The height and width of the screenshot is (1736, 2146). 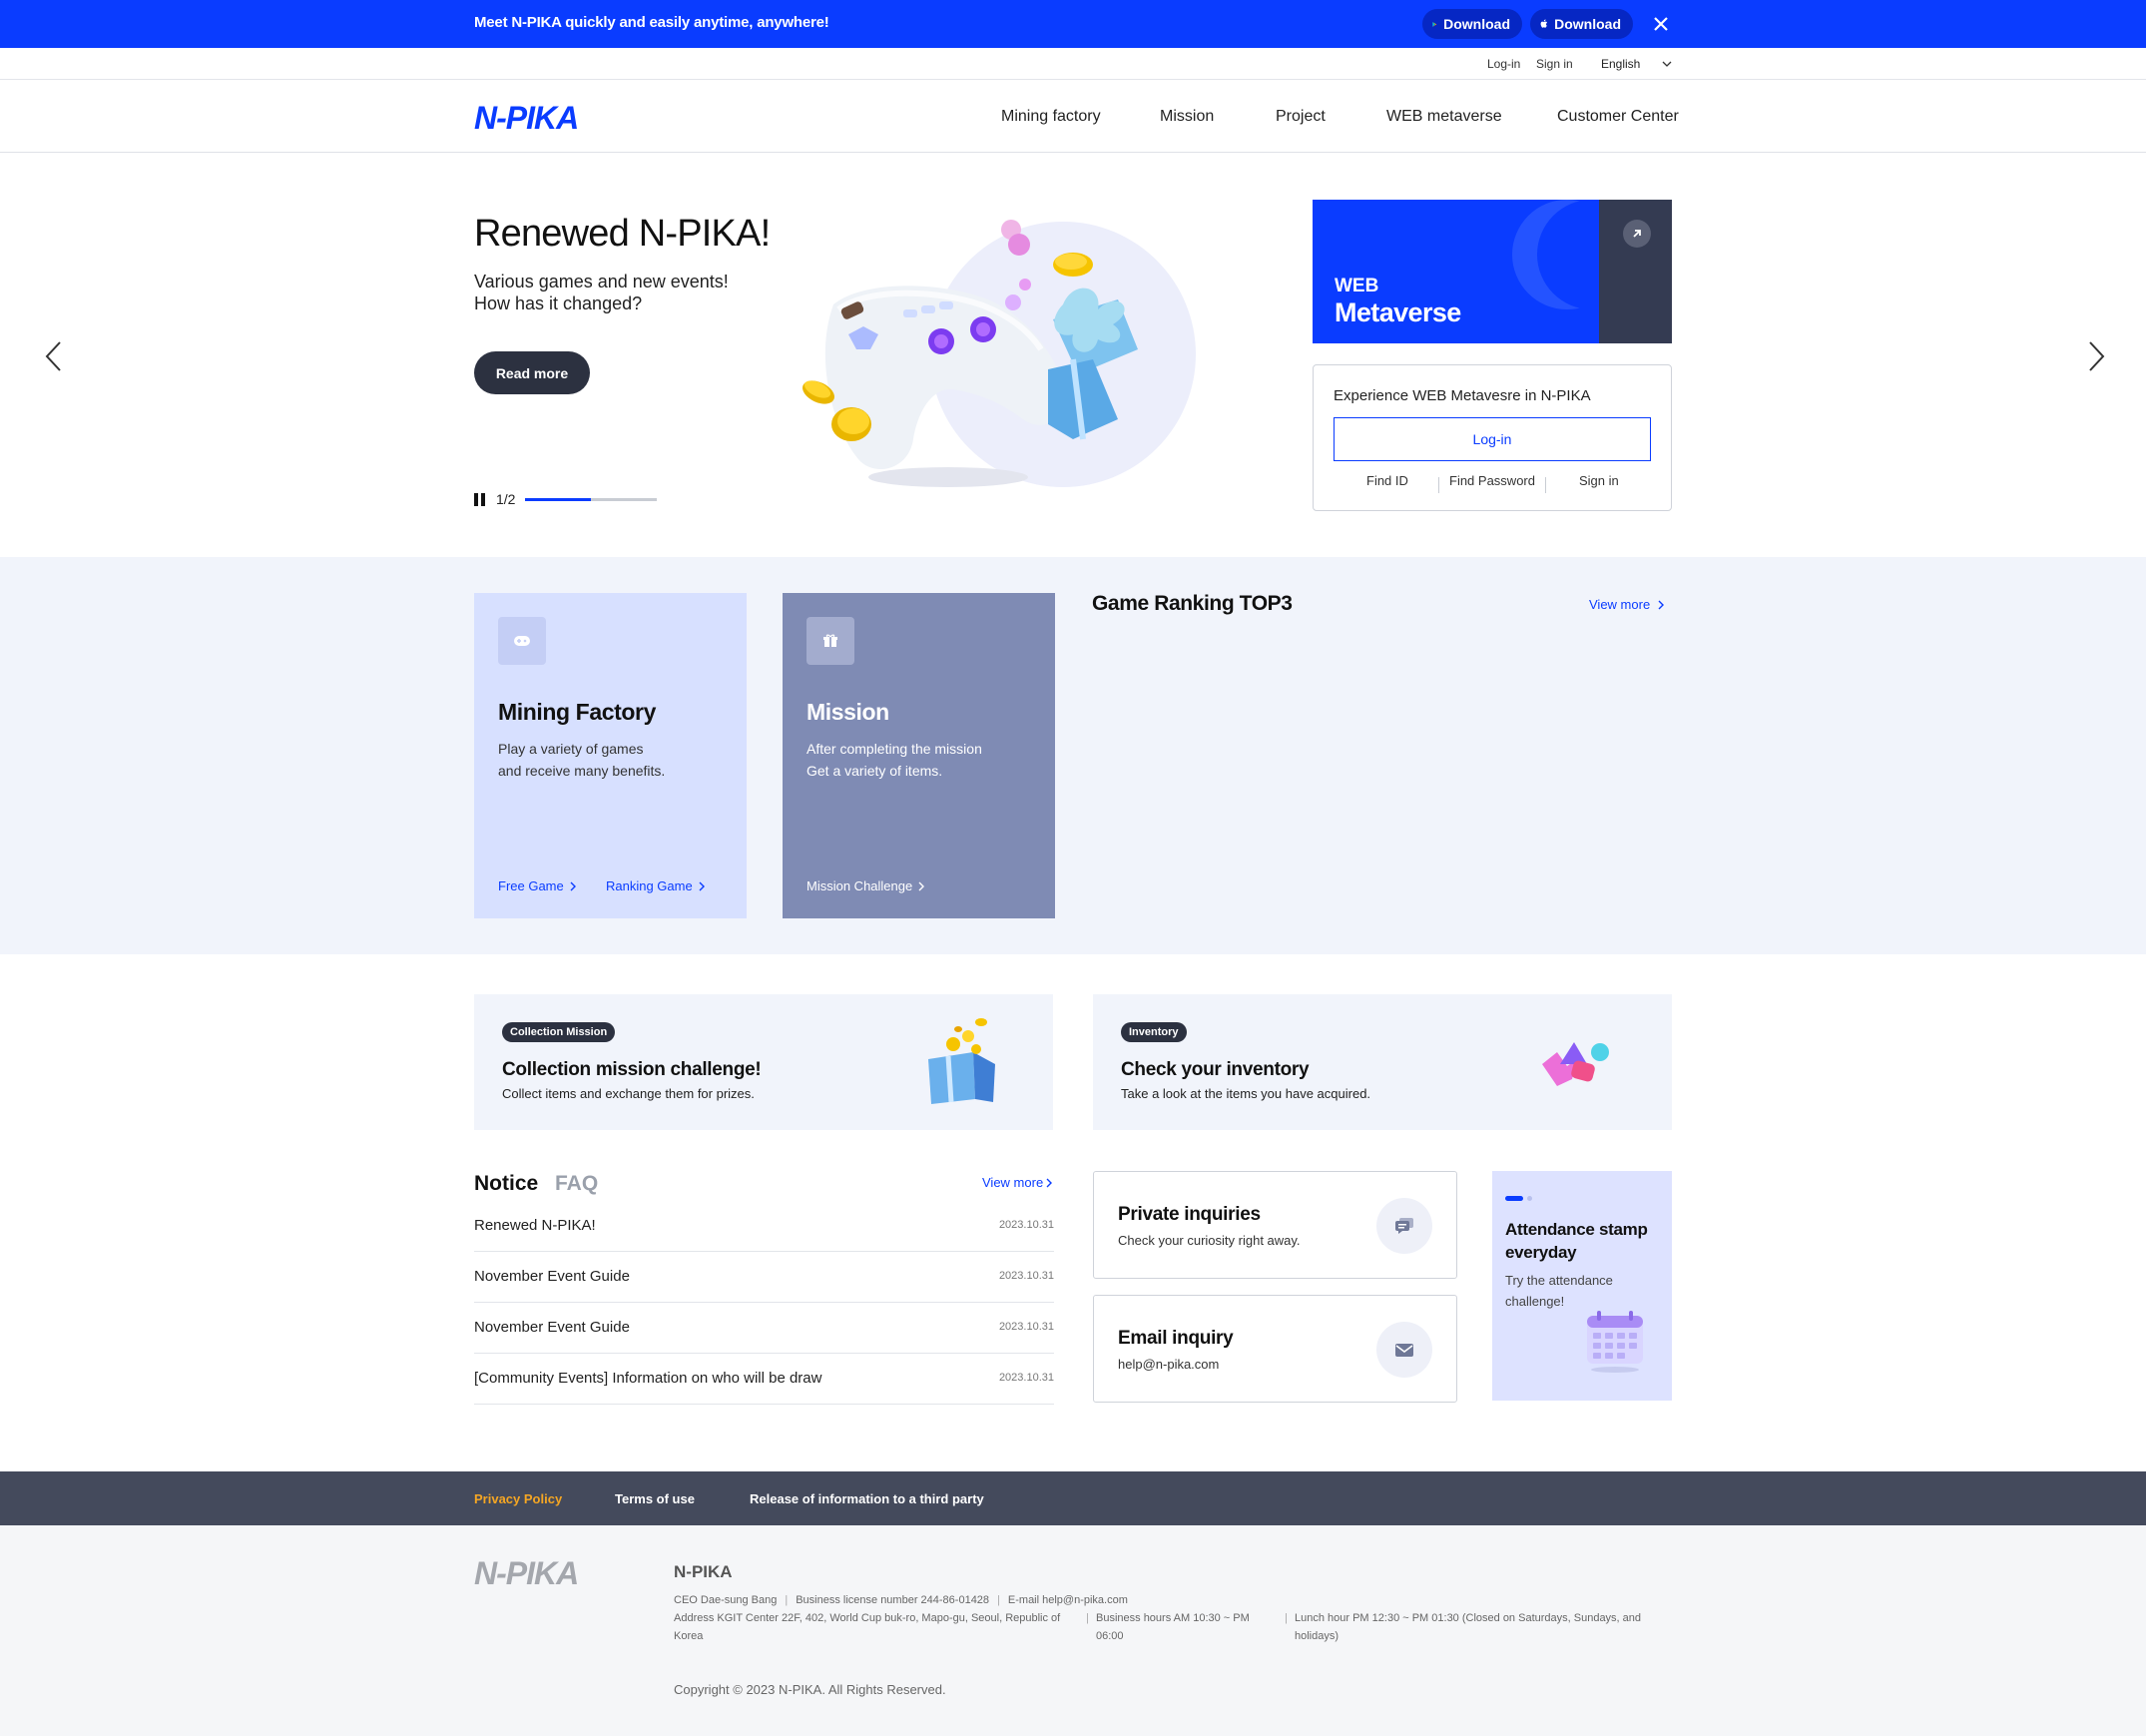 What do you see at coordinates (558, 499) in the screenshot?
I see `hero-progress-fill` at bounding box center [558, 499].